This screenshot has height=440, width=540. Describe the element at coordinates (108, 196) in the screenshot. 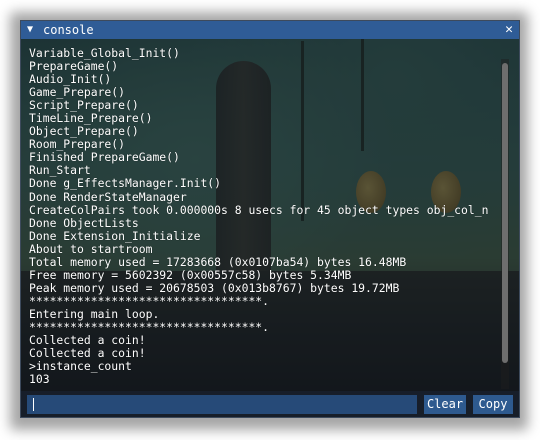

I see `log-line: Done RenderStateManager` at that location.